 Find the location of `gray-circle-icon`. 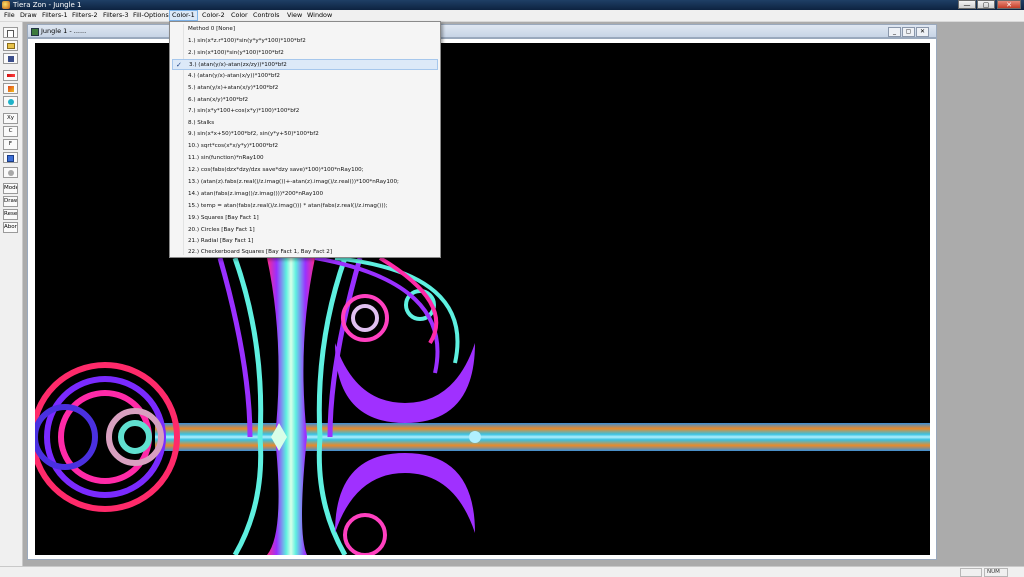

gray-circle-icon is located at coordinates (10, 172).